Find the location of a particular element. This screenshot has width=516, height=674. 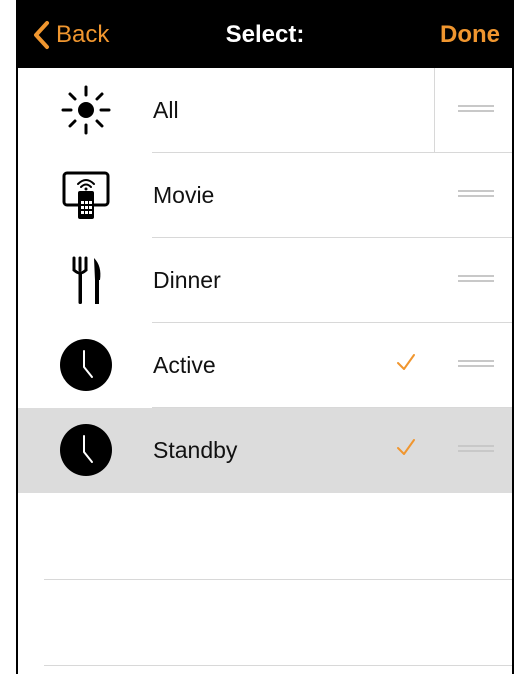

list-item-label: Active is located at coordinates (184, 365).